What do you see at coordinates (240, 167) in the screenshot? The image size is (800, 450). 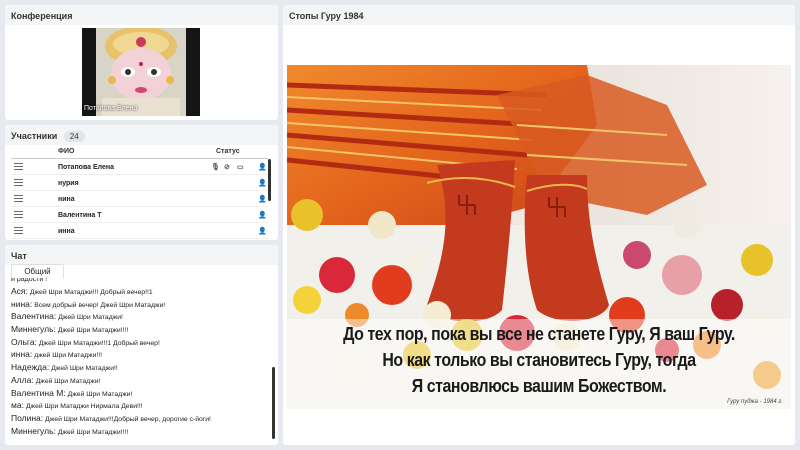 I see `screen-share-icon: ▭` at bounding box center [240, 167].